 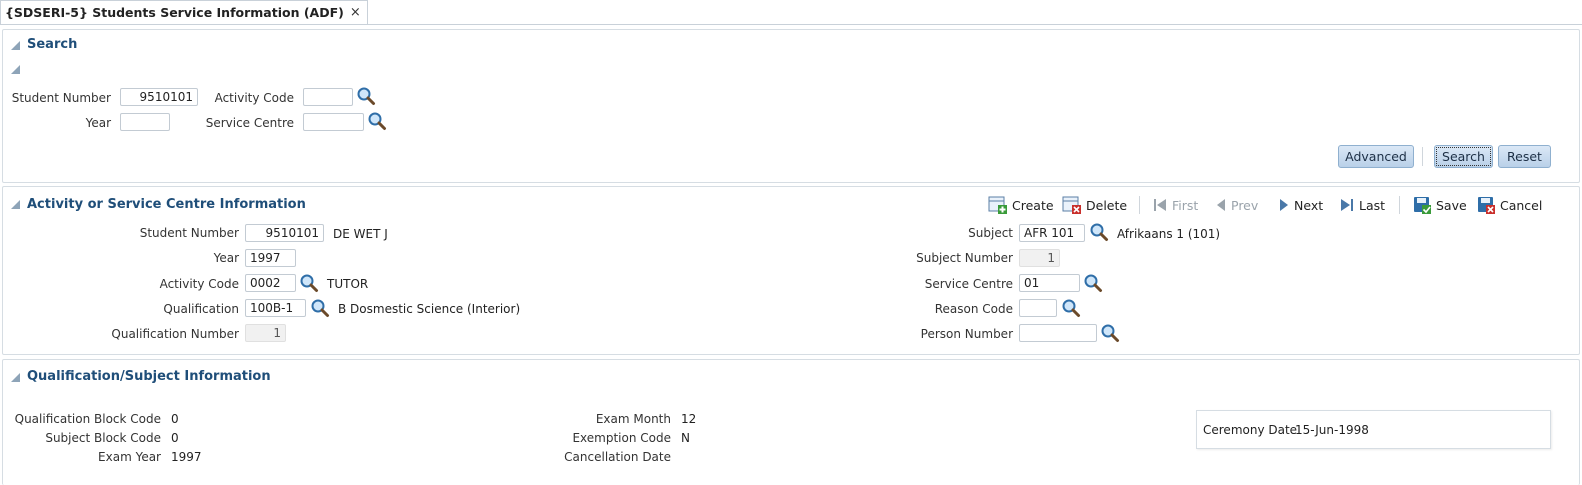 I want to click on next-button: Next, so click(x=1300, y=205).